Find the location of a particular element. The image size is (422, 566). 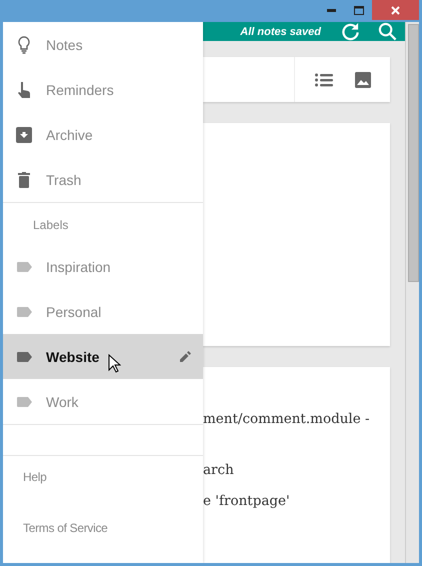

refresh-icon is located at coordinates (350, 31).